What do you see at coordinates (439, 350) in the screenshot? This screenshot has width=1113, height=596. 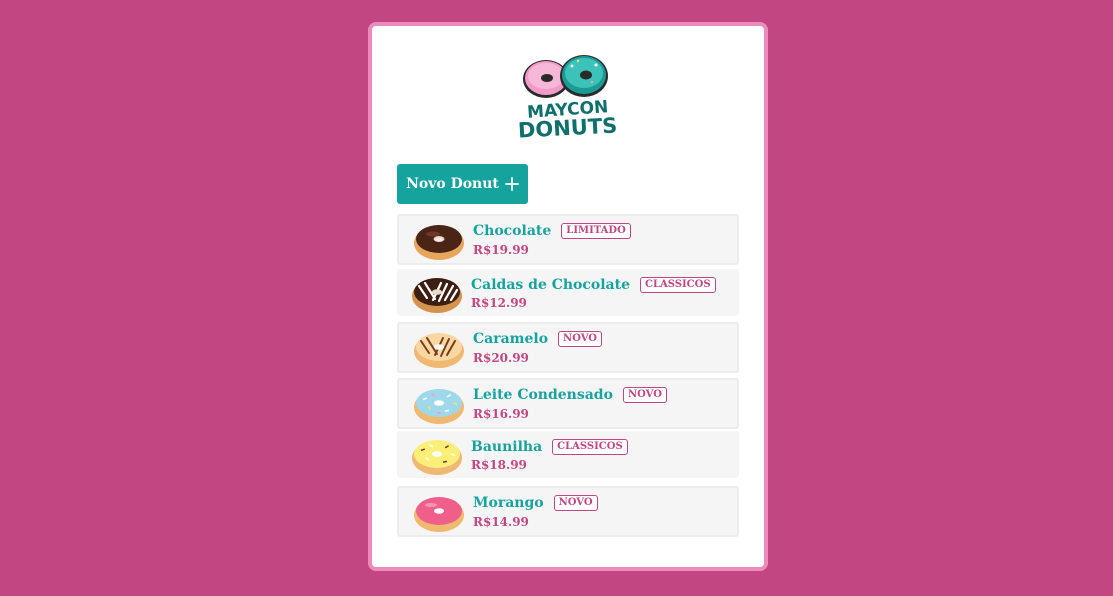 I see `caramel-donut-icon` at bounding box center [439, 350].